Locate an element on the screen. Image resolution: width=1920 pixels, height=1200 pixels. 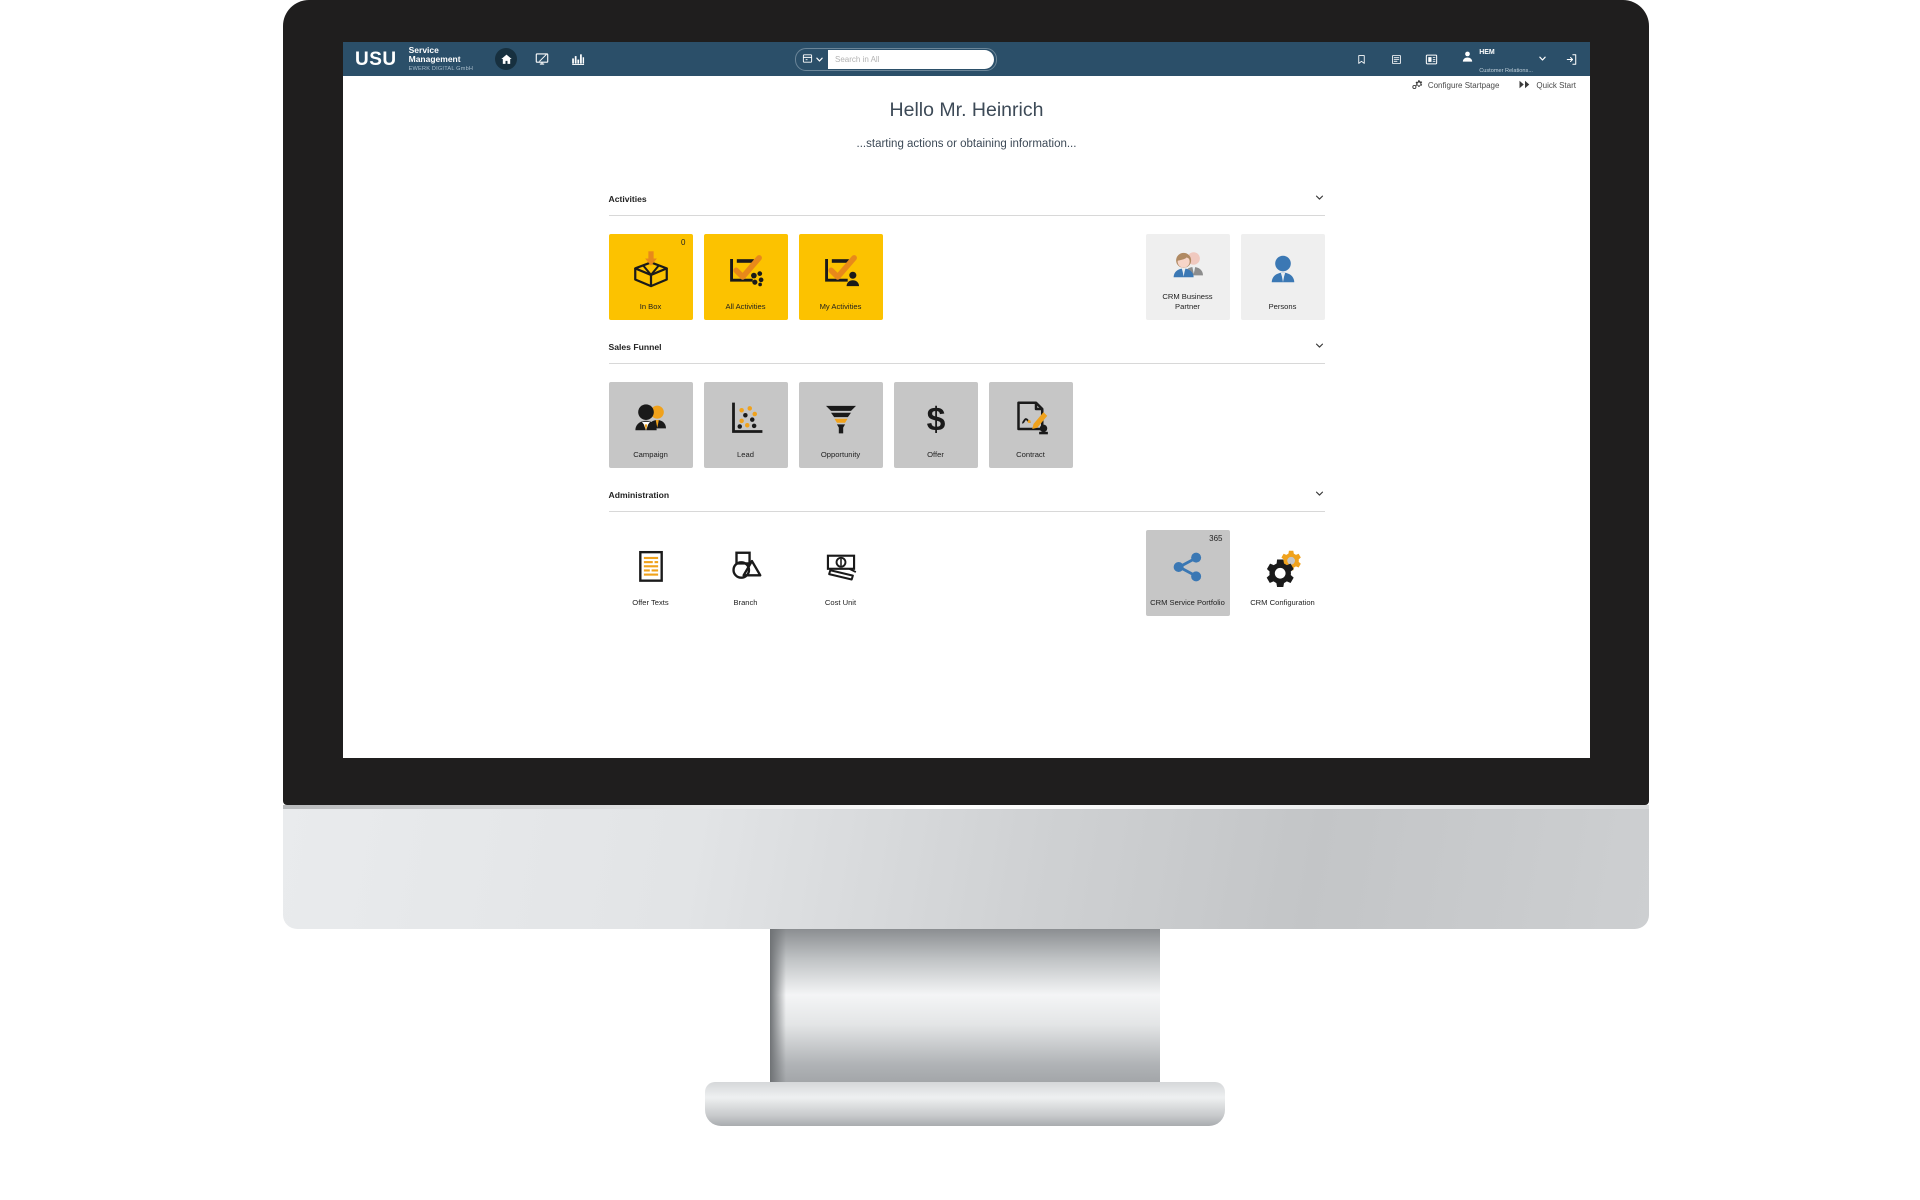
section-title-sales-funnel: Sales Funnel is located at coordinates (635, 347).